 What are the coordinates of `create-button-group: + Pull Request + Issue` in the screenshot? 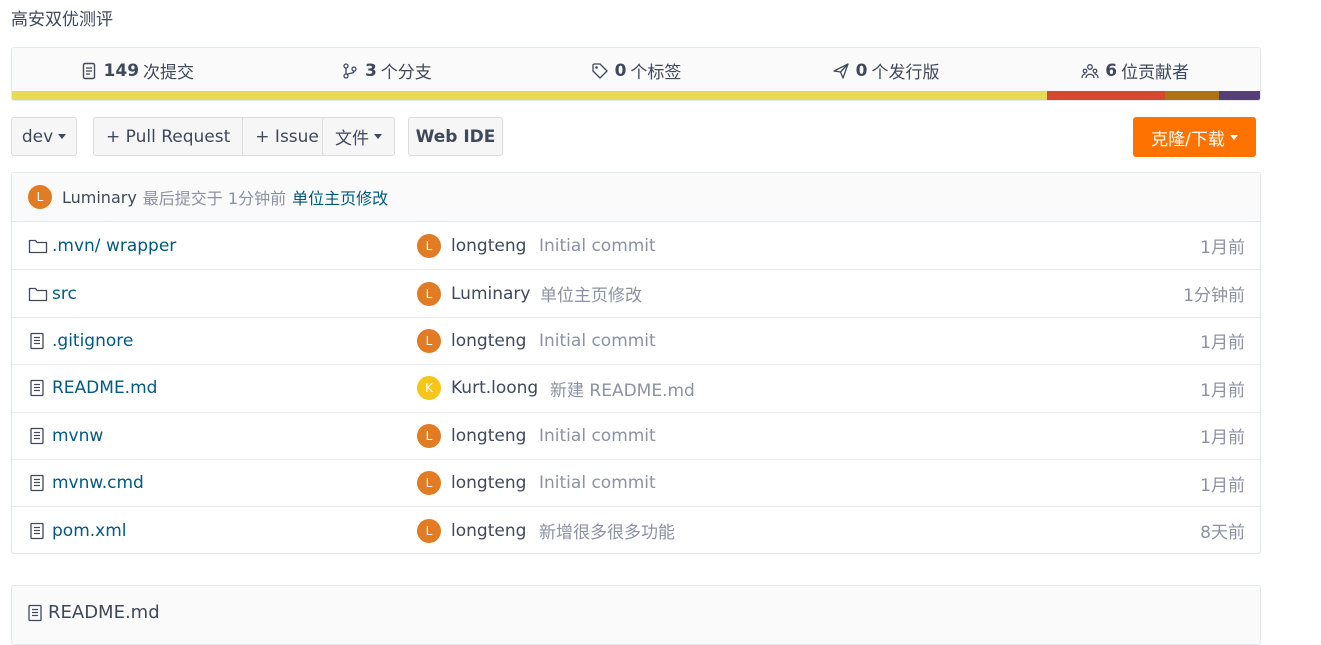 It's located at (212, 136).